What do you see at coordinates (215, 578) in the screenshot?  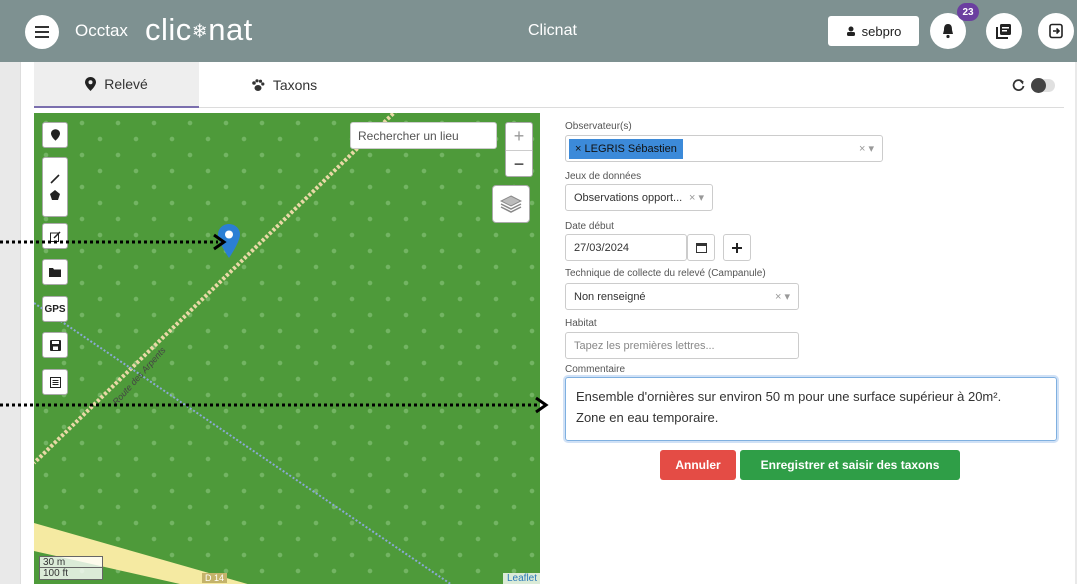 I see `road-label-d14: D 14` at bounding box center [215, 578].